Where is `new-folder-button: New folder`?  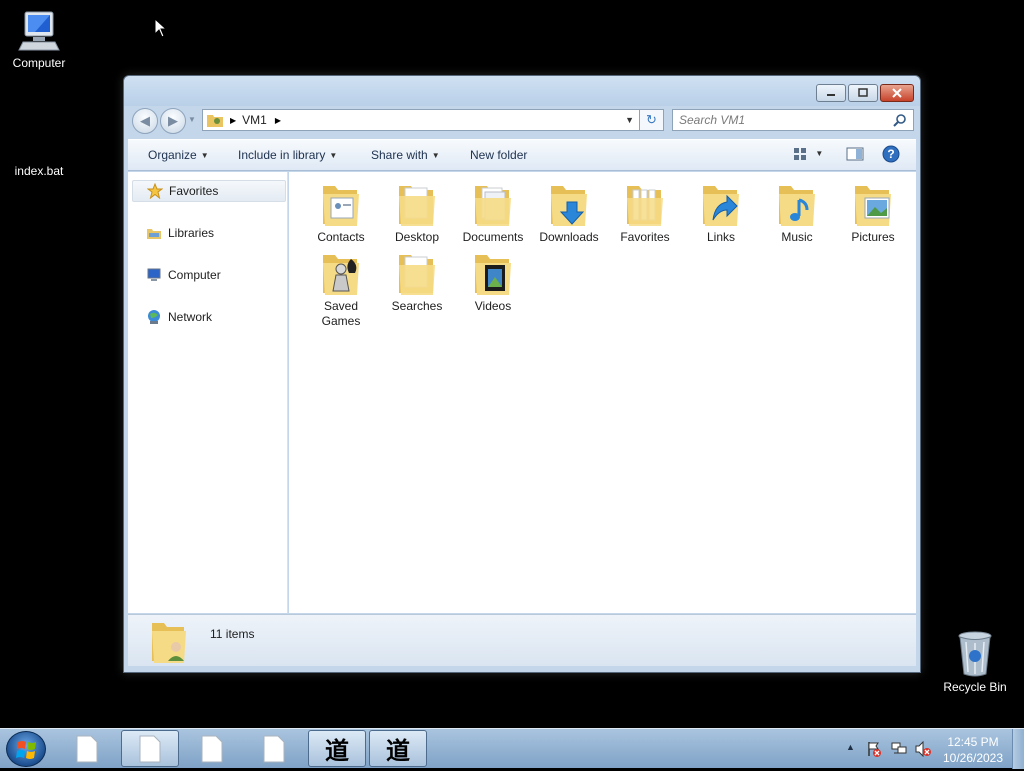 new-folder-button: New folder is located at coordinates (498, 155).